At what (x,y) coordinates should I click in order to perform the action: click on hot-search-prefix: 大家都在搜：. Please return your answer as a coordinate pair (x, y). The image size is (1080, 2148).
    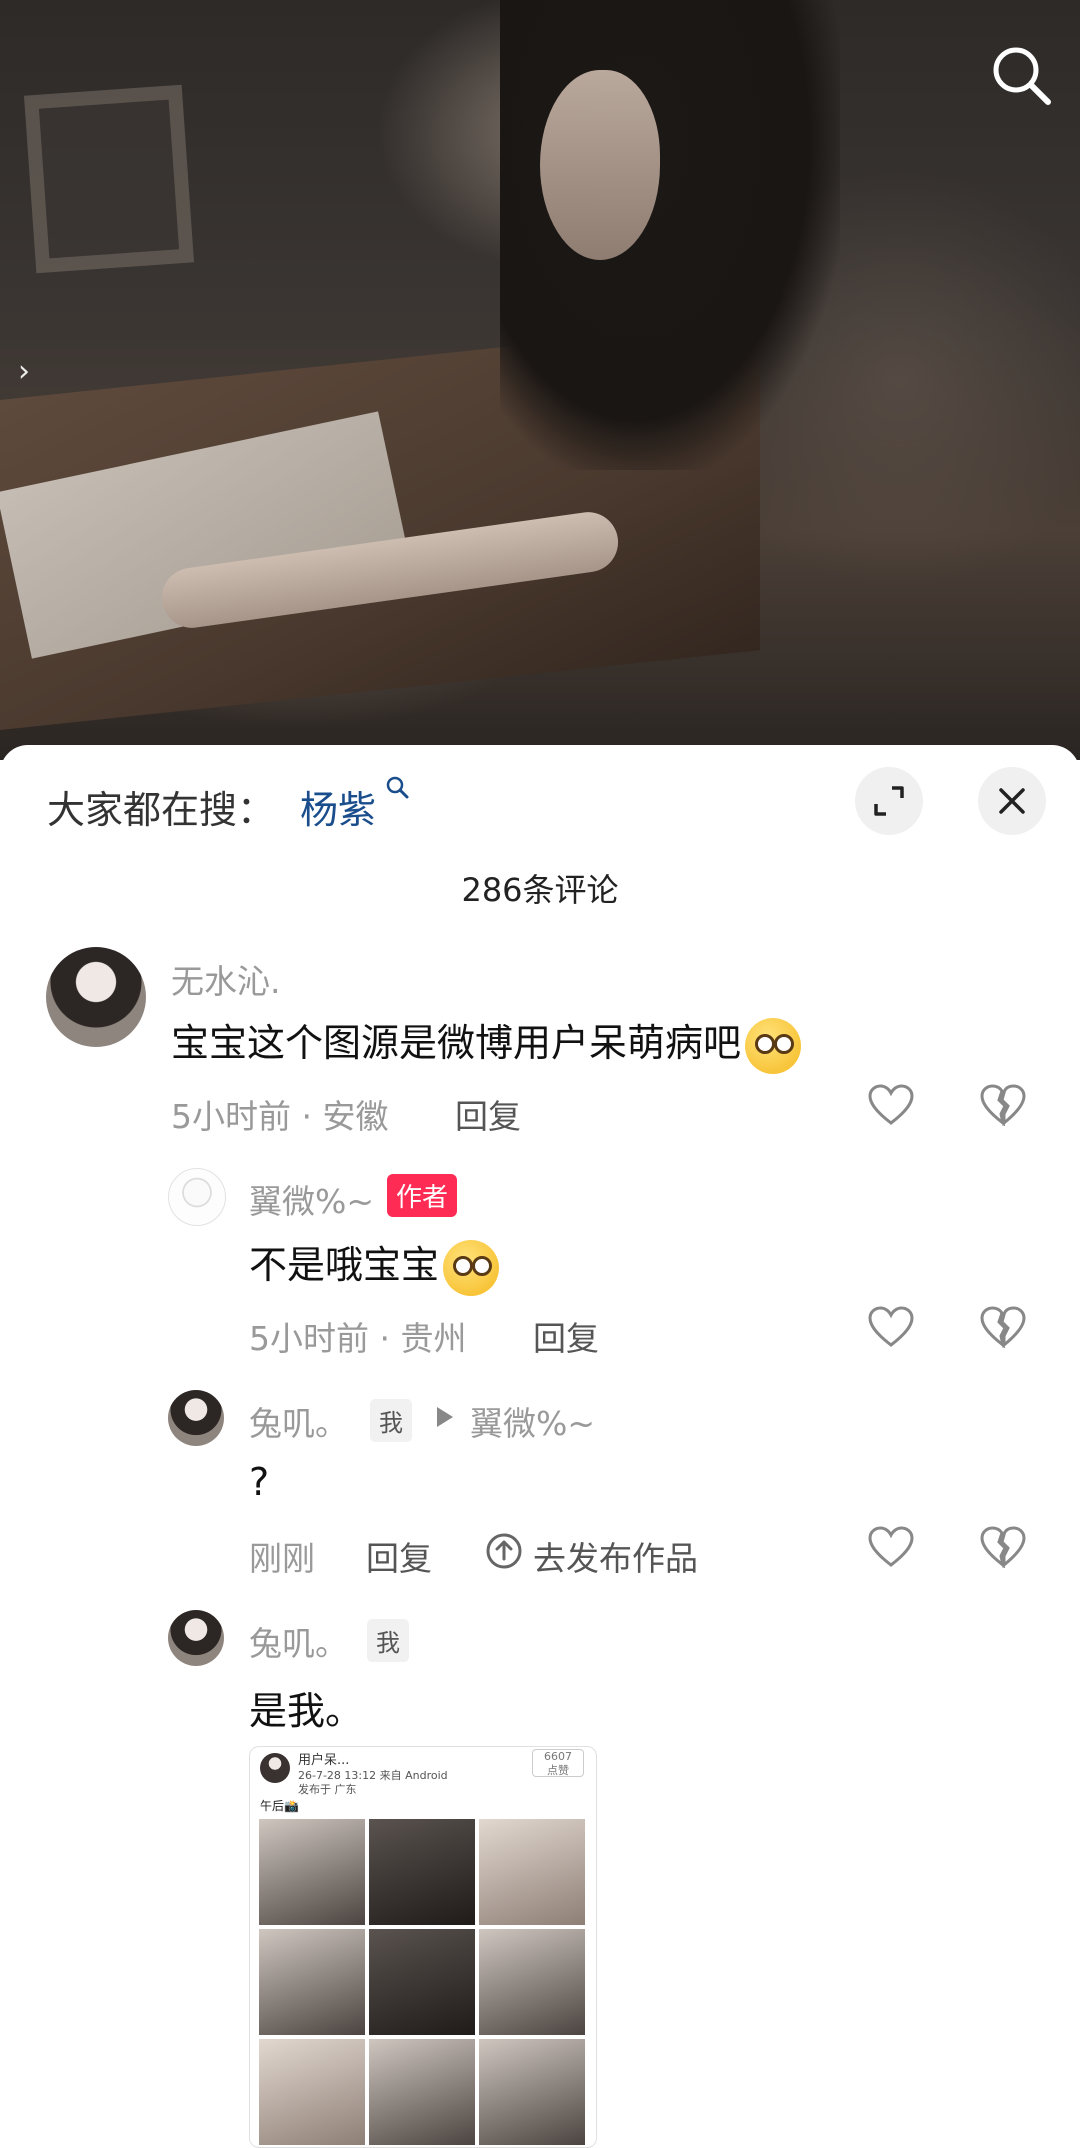
    Looking at the image, I should click on (161, 810).